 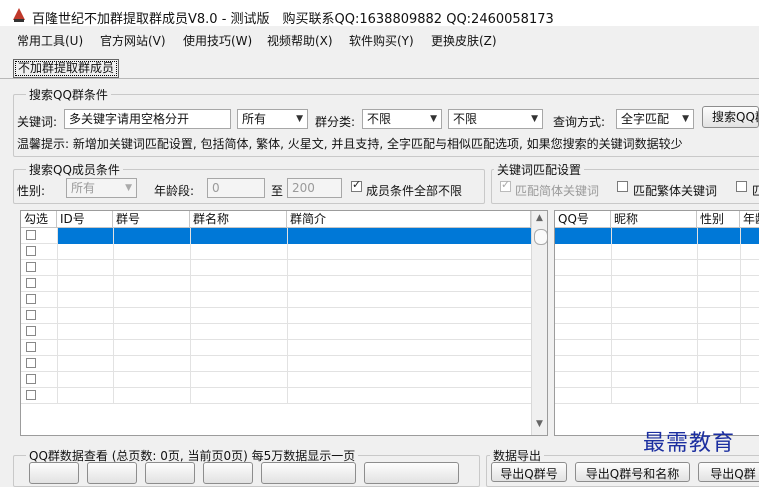 I want to click on age-to-input: 200, so click(x=314, y=188).